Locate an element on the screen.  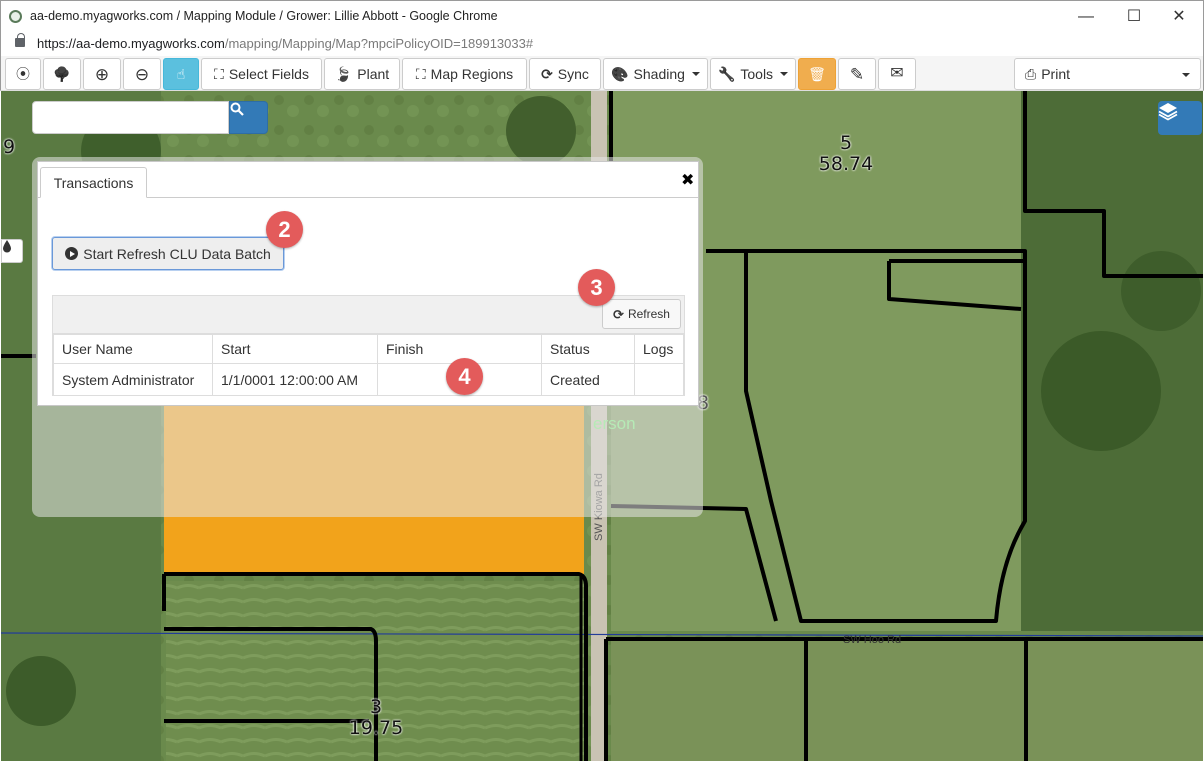
start-refresh-clu-label: Start Refresh CLU Data Batch is located at coordinates (177, 253).